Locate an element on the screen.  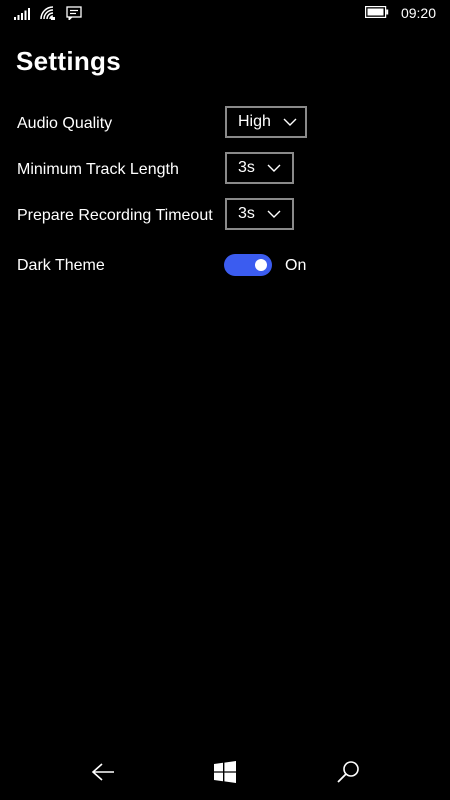
min-track-length-label: Minimum Track Length is located at coordinates (98, 169).